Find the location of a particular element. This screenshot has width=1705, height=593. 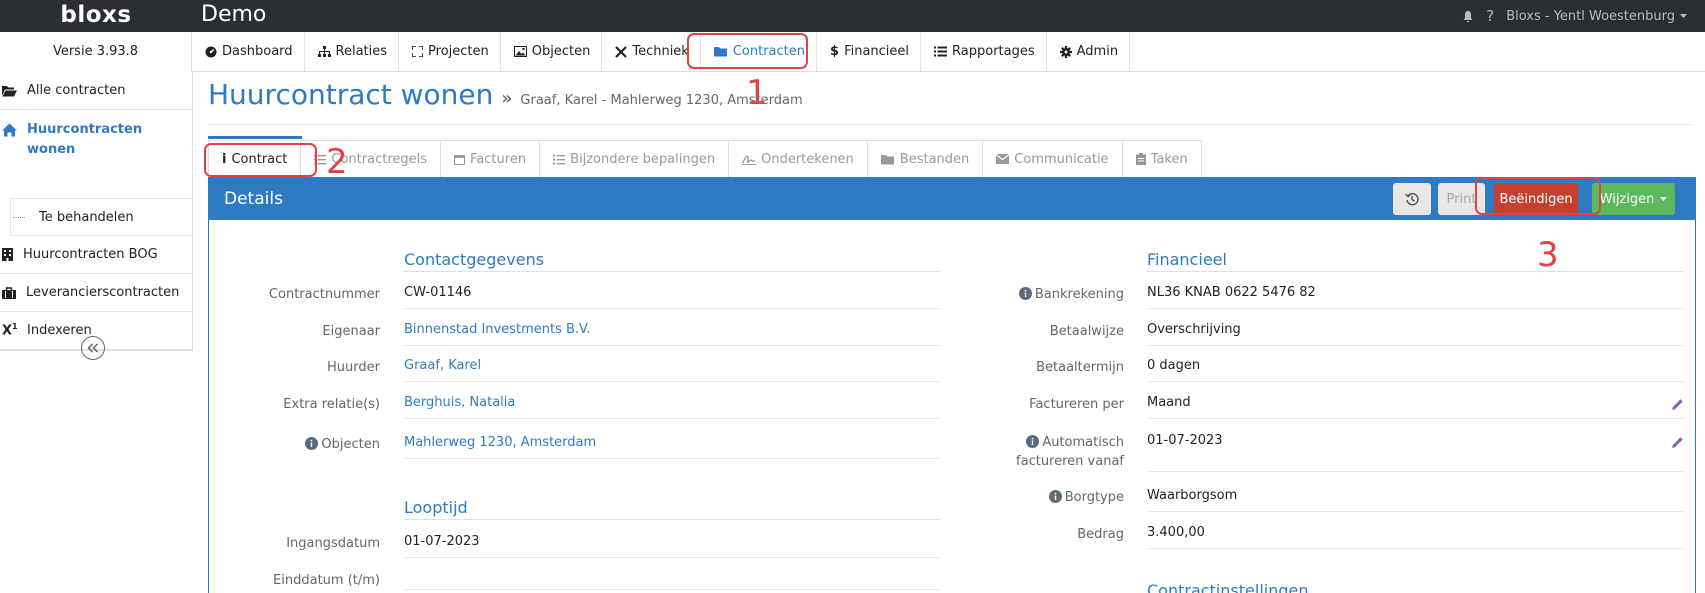

field-label: Bedrag is located at coordinates (1100, 534).